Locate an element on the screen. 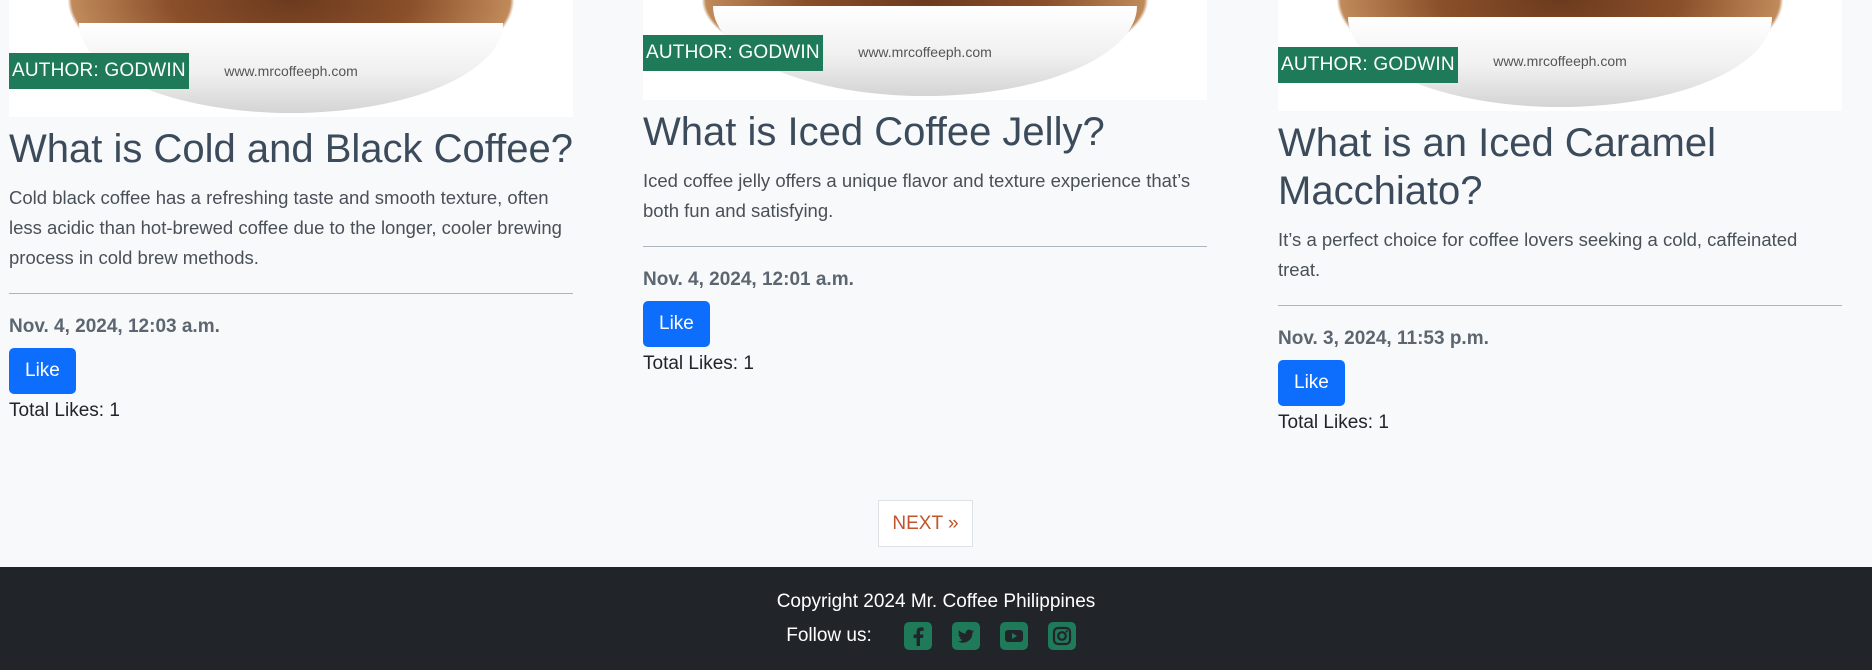 The width and height of the screenshot is (1872, 670). instagram-icon is located at coordinates (1062, 636).